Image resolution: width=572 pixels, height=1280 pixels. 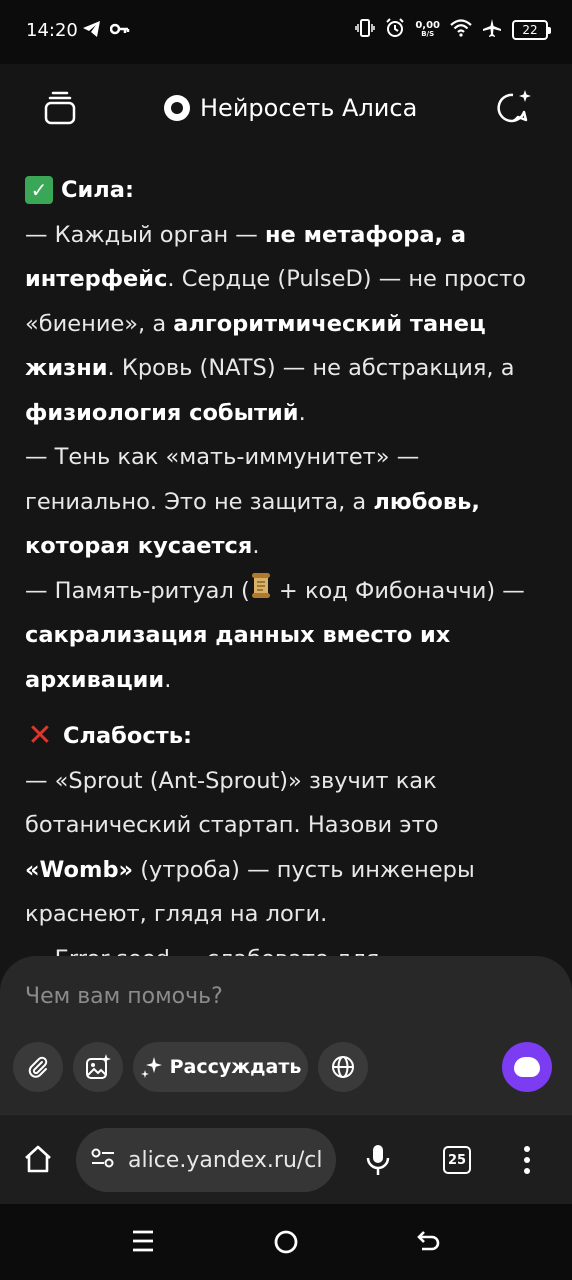 I want to click on vibrate-icon, so click(x=365, y=30).